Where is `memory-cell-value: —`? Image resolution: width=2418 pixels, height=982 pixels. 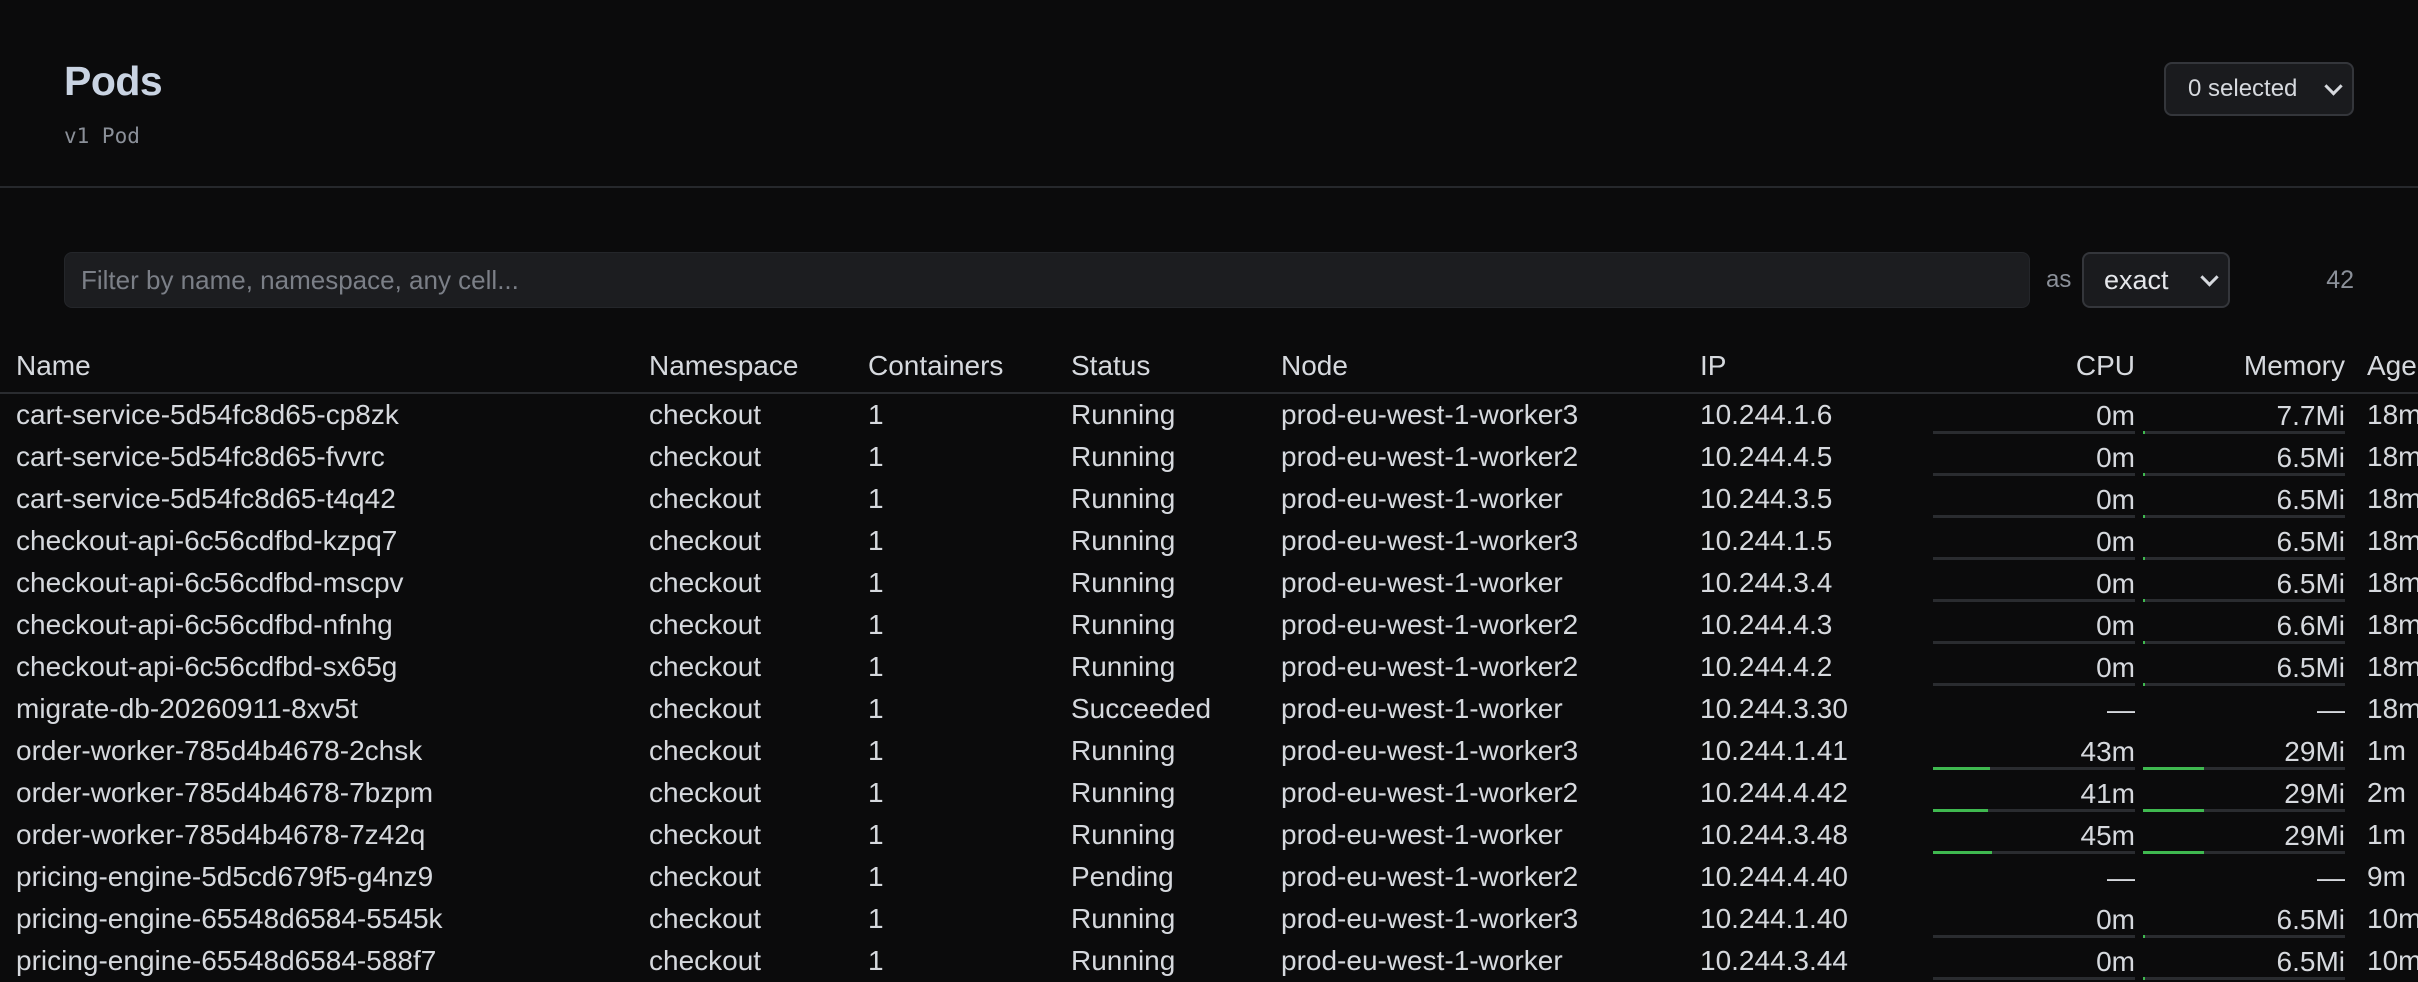
memory-cell-value: — is located at coordinates (2331, 877).